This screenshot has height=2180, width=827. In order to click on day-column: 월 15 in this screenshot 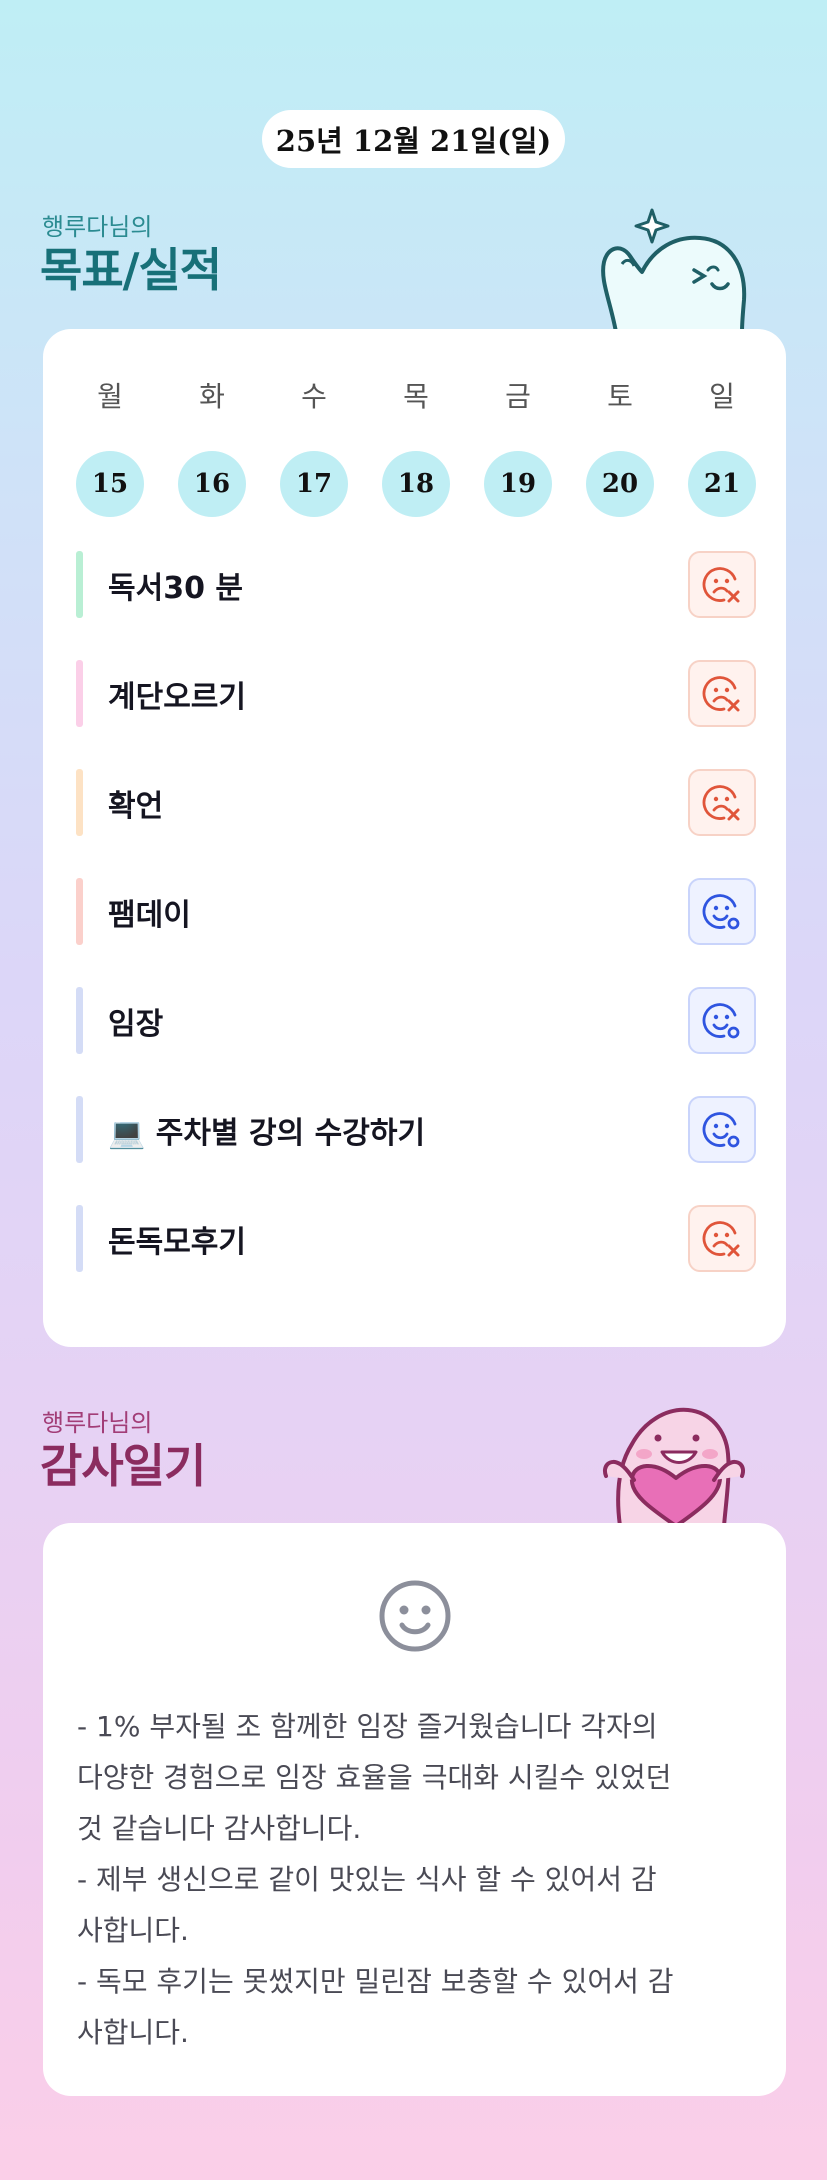, I will do `click(110, 447)`.